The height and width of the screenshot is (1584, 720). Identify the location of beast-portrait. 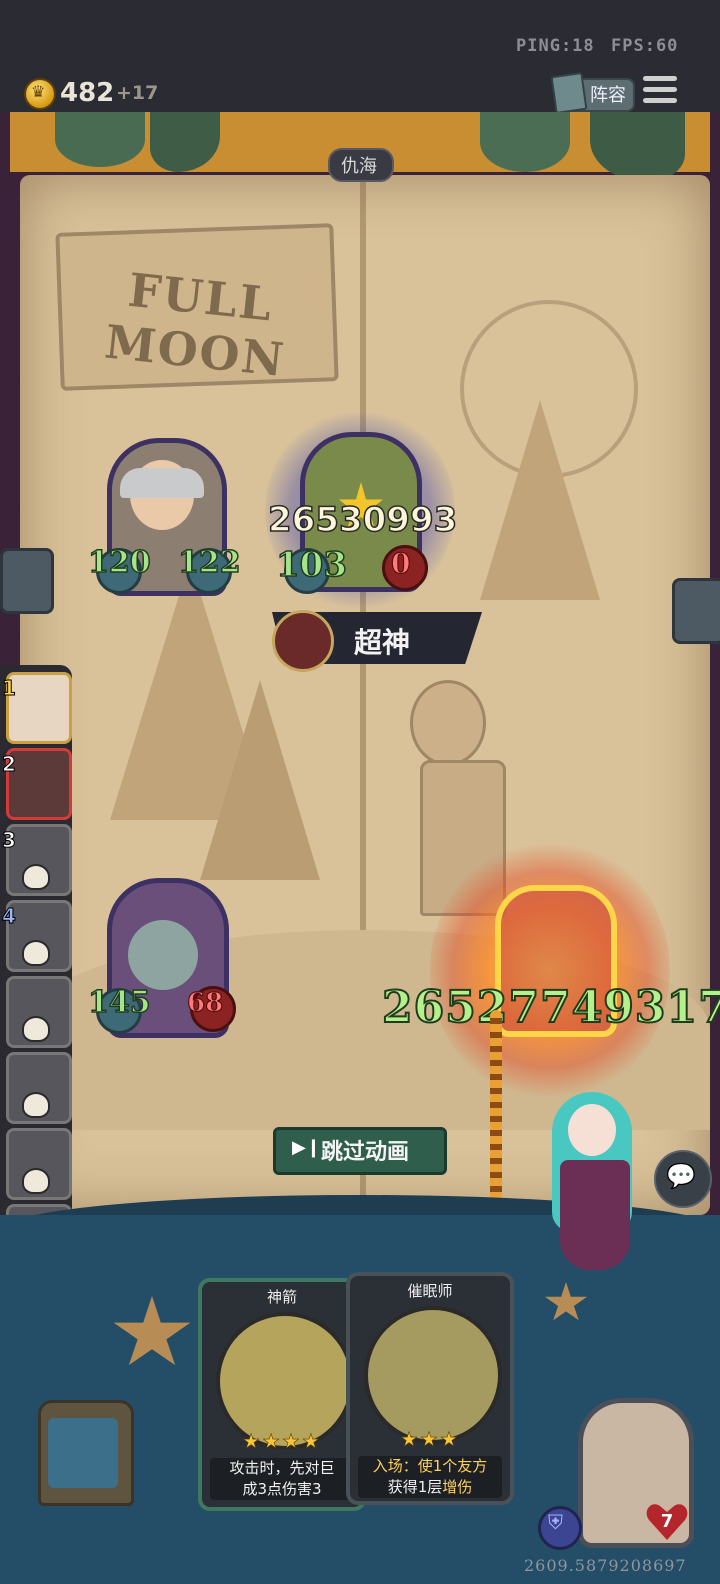
(163, 955).